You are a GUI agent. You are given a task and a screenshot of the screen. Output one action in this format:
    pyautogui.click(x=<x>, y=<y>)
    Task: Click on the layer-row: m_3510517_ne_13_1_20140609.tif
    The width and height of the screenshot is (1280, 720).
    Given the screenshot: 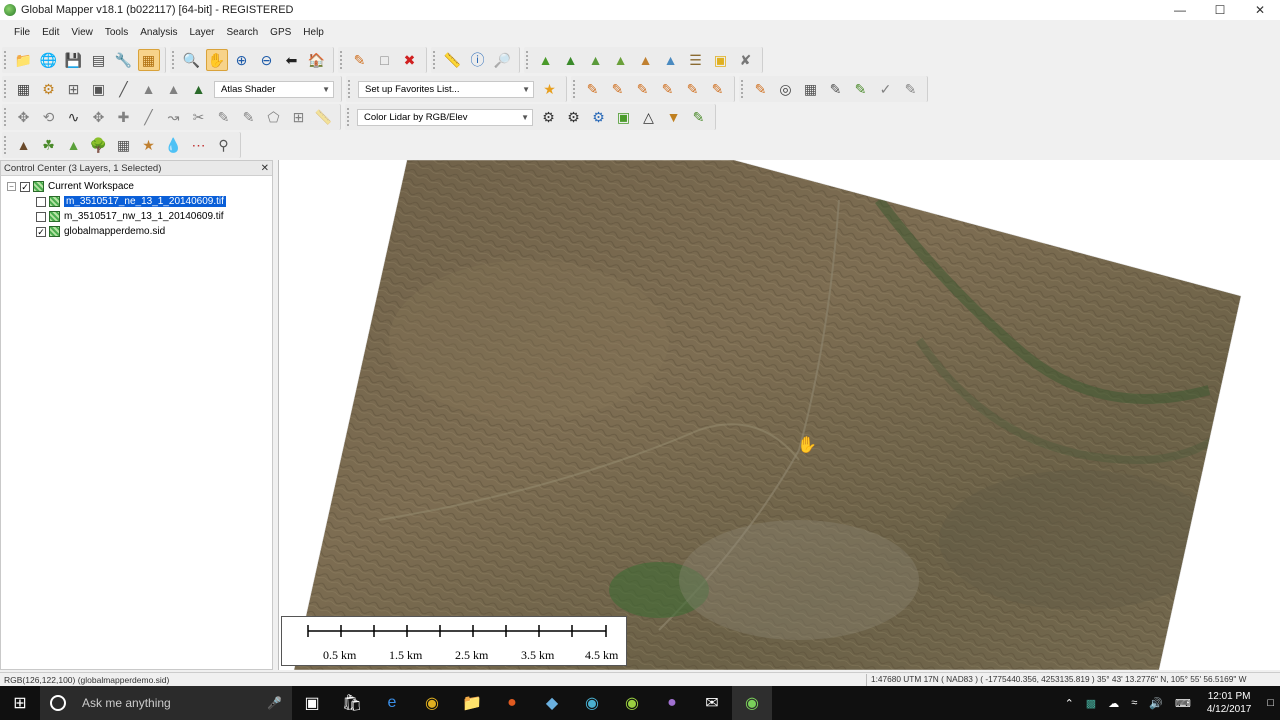 What is the action you would take?
    pyautogui.click(x=136, y=201)
    